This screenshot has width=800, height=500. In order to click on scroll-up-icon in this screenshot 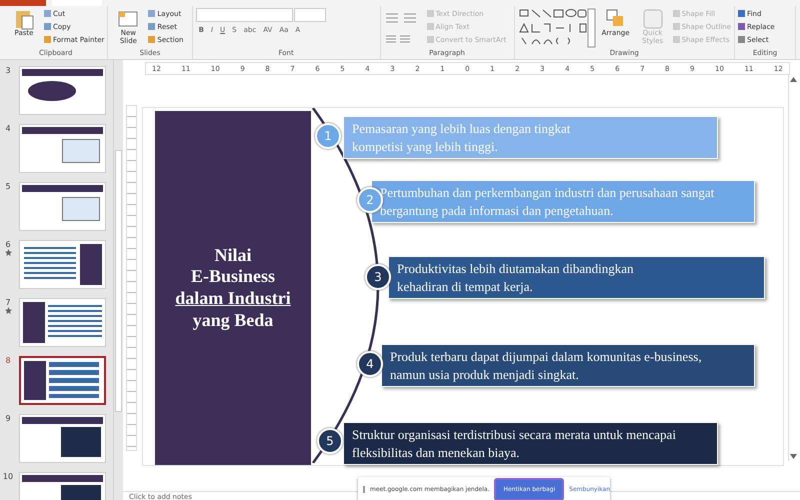, I will do `click(793, 79)`.